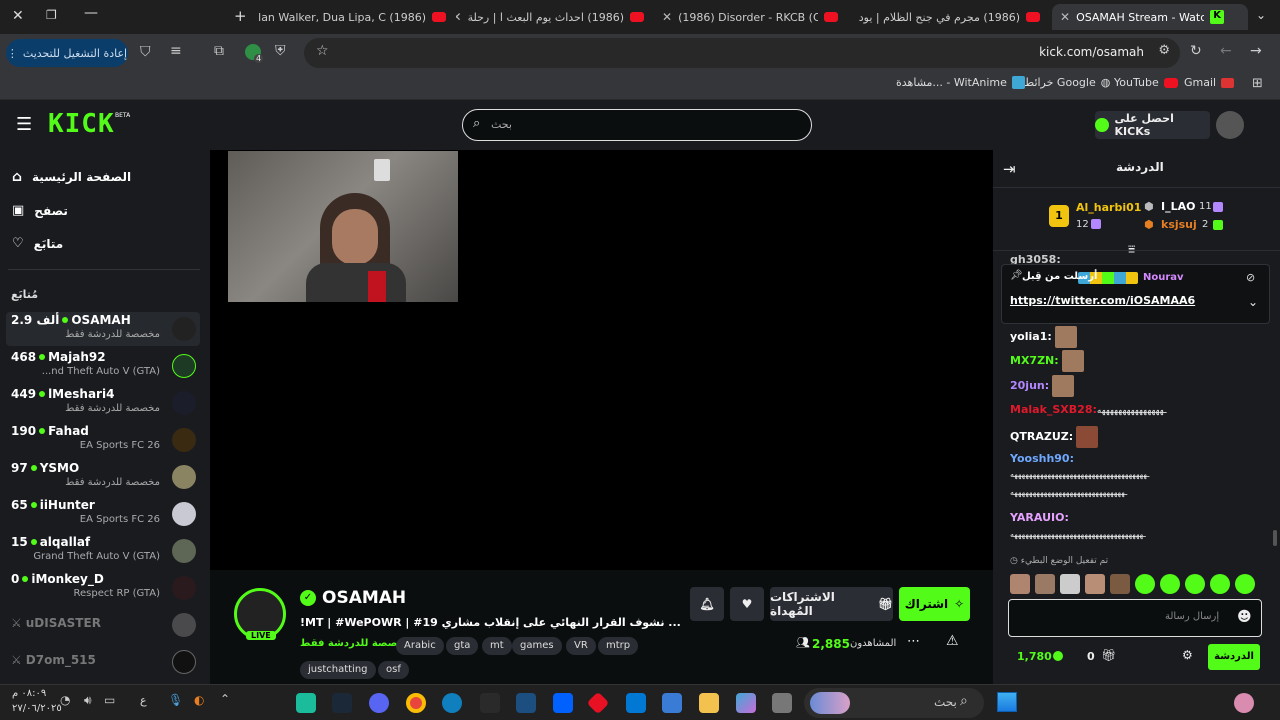  I want to click on menu-icon: ☰, so click(24, 124).